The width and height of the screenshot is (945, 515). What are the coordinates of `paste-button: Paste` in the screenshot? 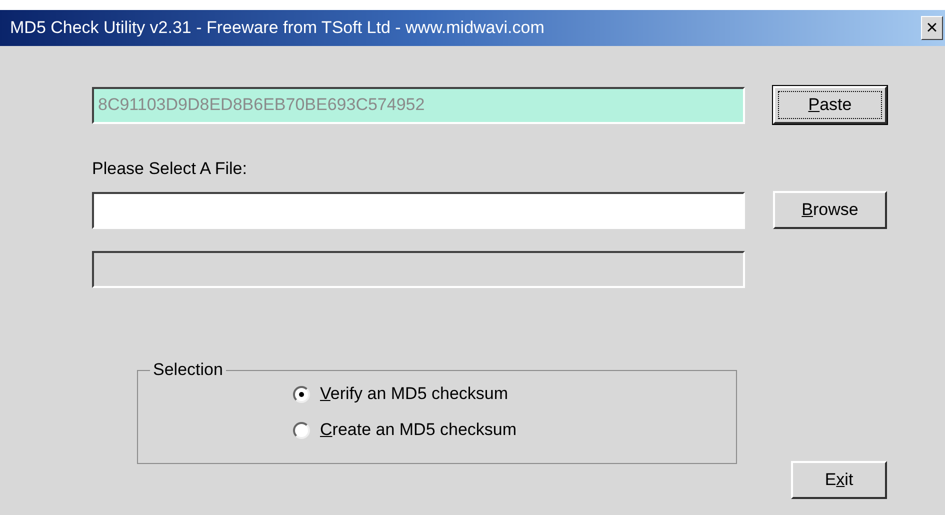 It's located at (830, 105).